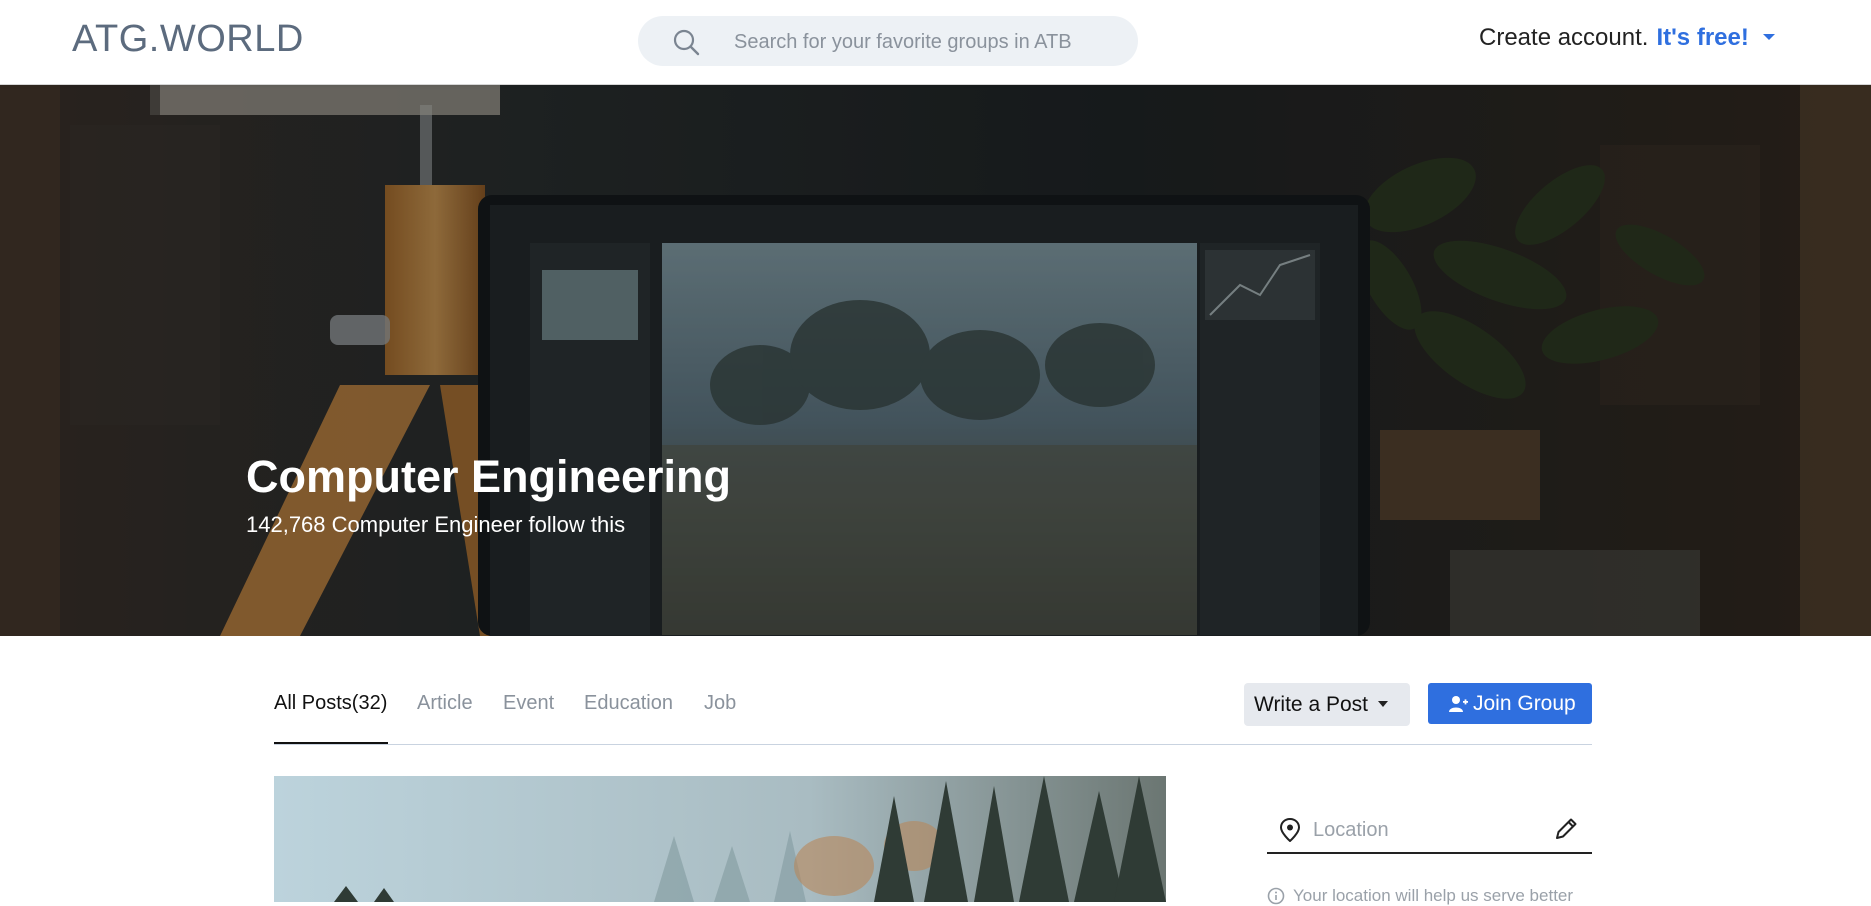 The width and height of the screenshot is (1871, 906). Describe the element at coordinates (929, 42) in the screenshot. I see `search-input` at that location.